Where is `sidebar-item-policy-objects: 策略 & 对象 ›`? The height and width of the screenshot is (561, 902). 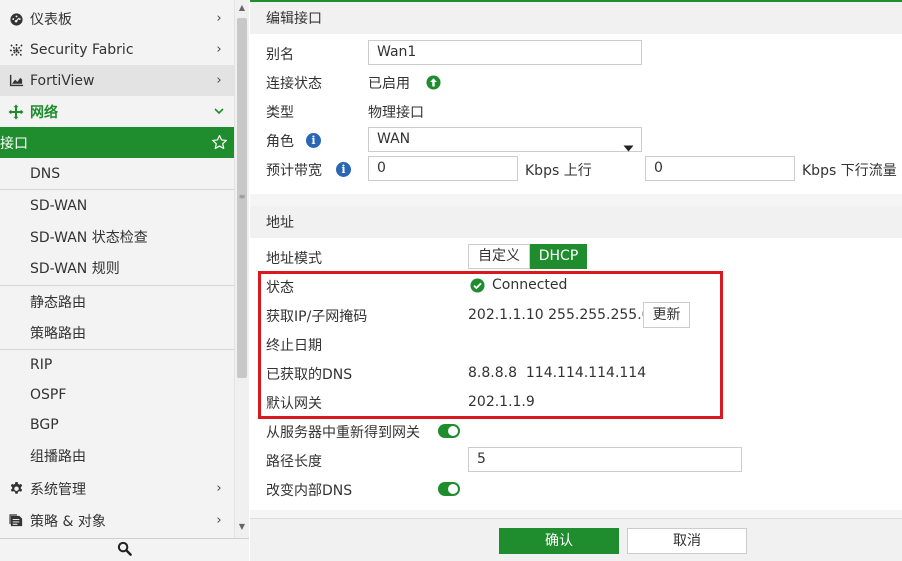 sidebar-item-policy-objects: 策略 & 对象 › is located at coordinates (117, 520).